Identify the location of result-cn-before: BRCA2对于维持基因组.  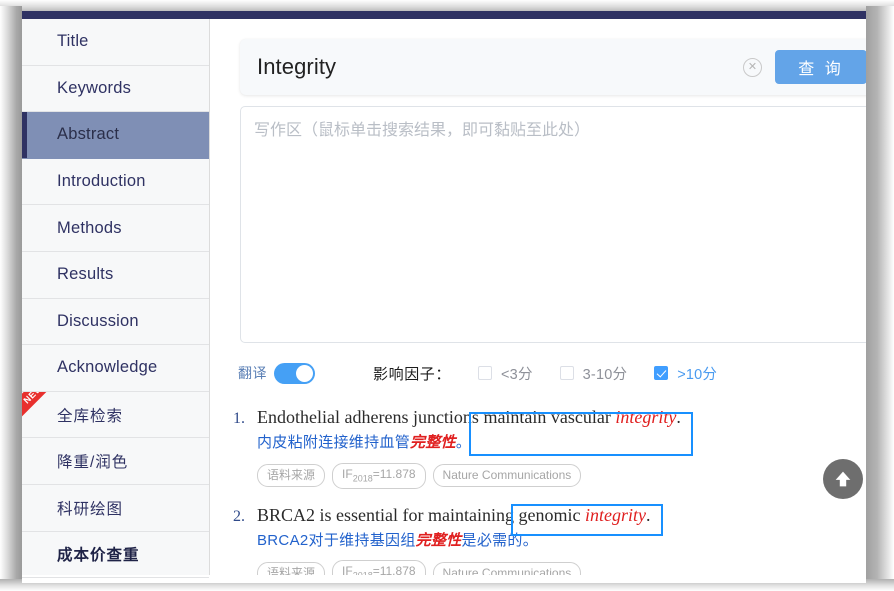
(336, 540).